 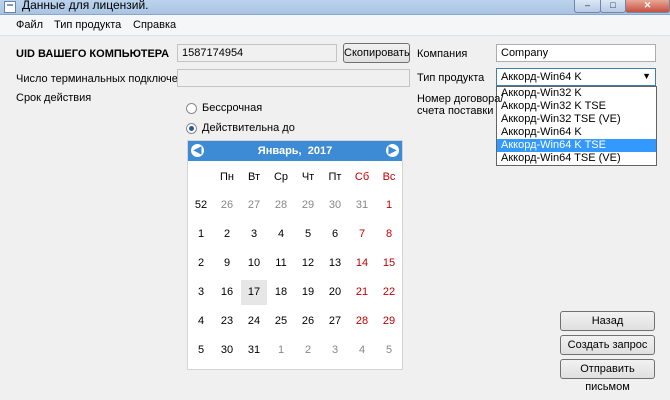 I want to click on radio-valid-until-label: Действительна до, so click(x=248, y=128).